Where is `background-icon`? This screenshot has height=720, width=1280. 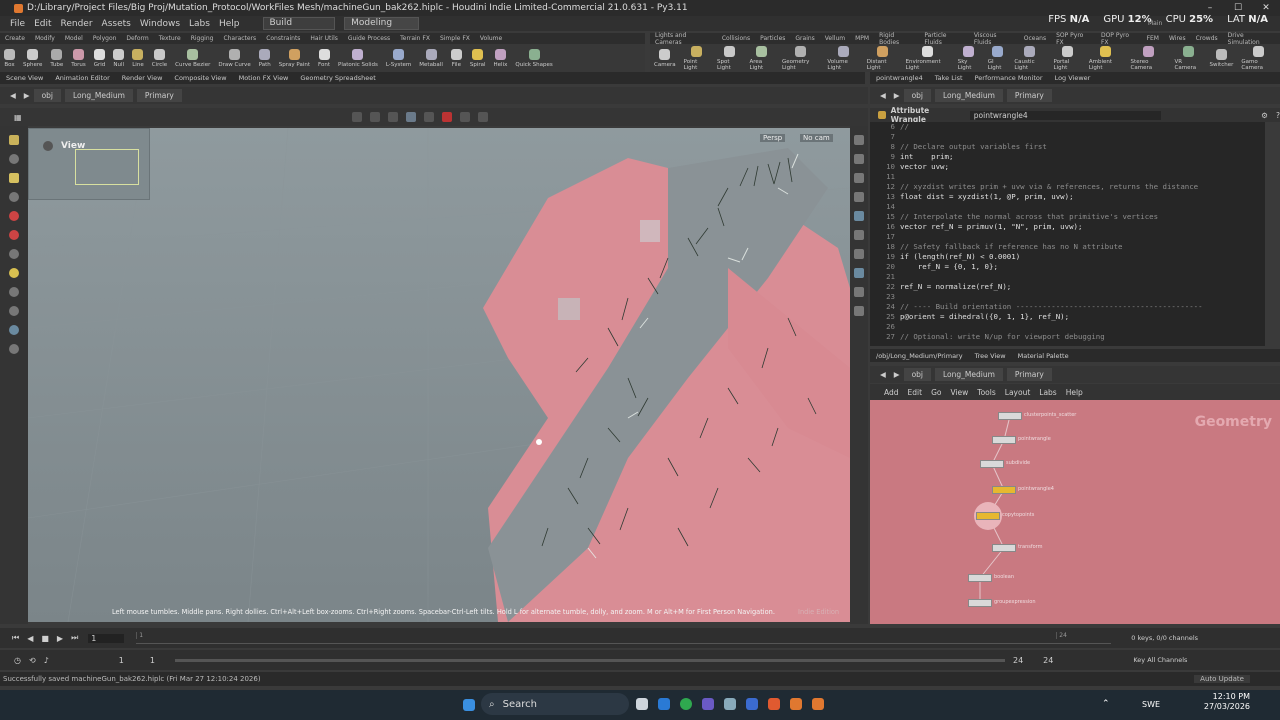 background-icon is located at coordinates (859, 311).